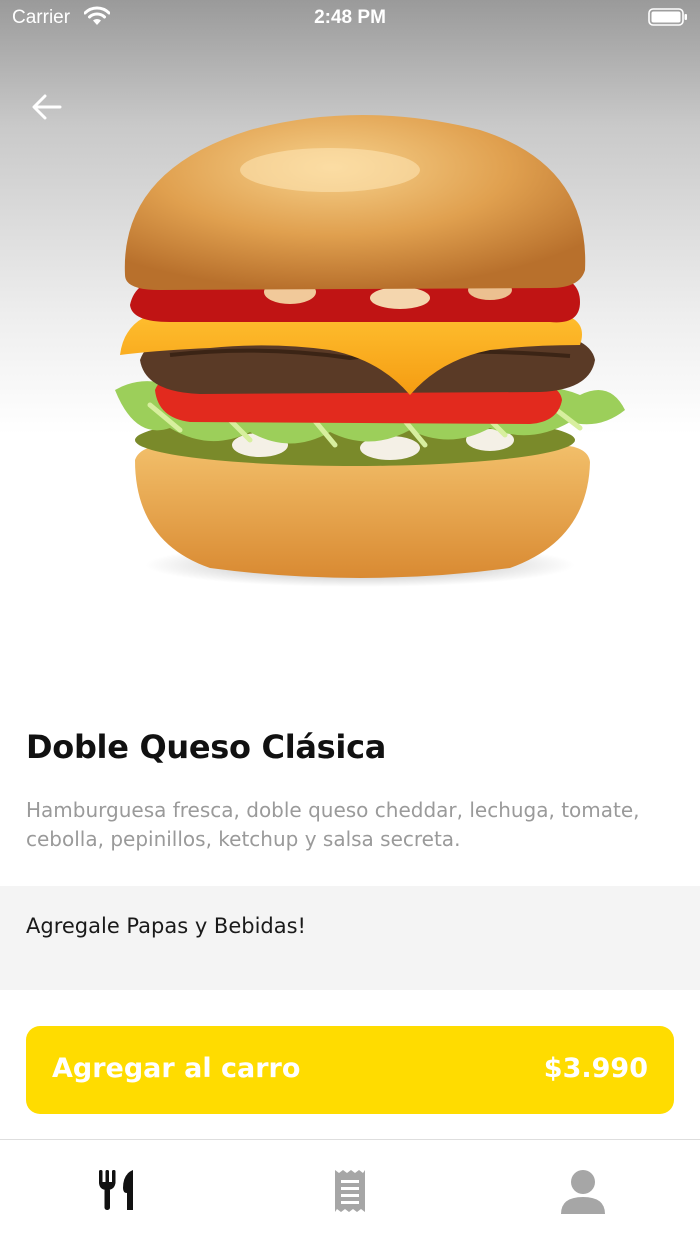 Image resolution: width=700 pixels, height=1244 pixels. Describe the element at coordinates (595, 1068) in the screenshot. I see `price-label: $3.990` at that location.